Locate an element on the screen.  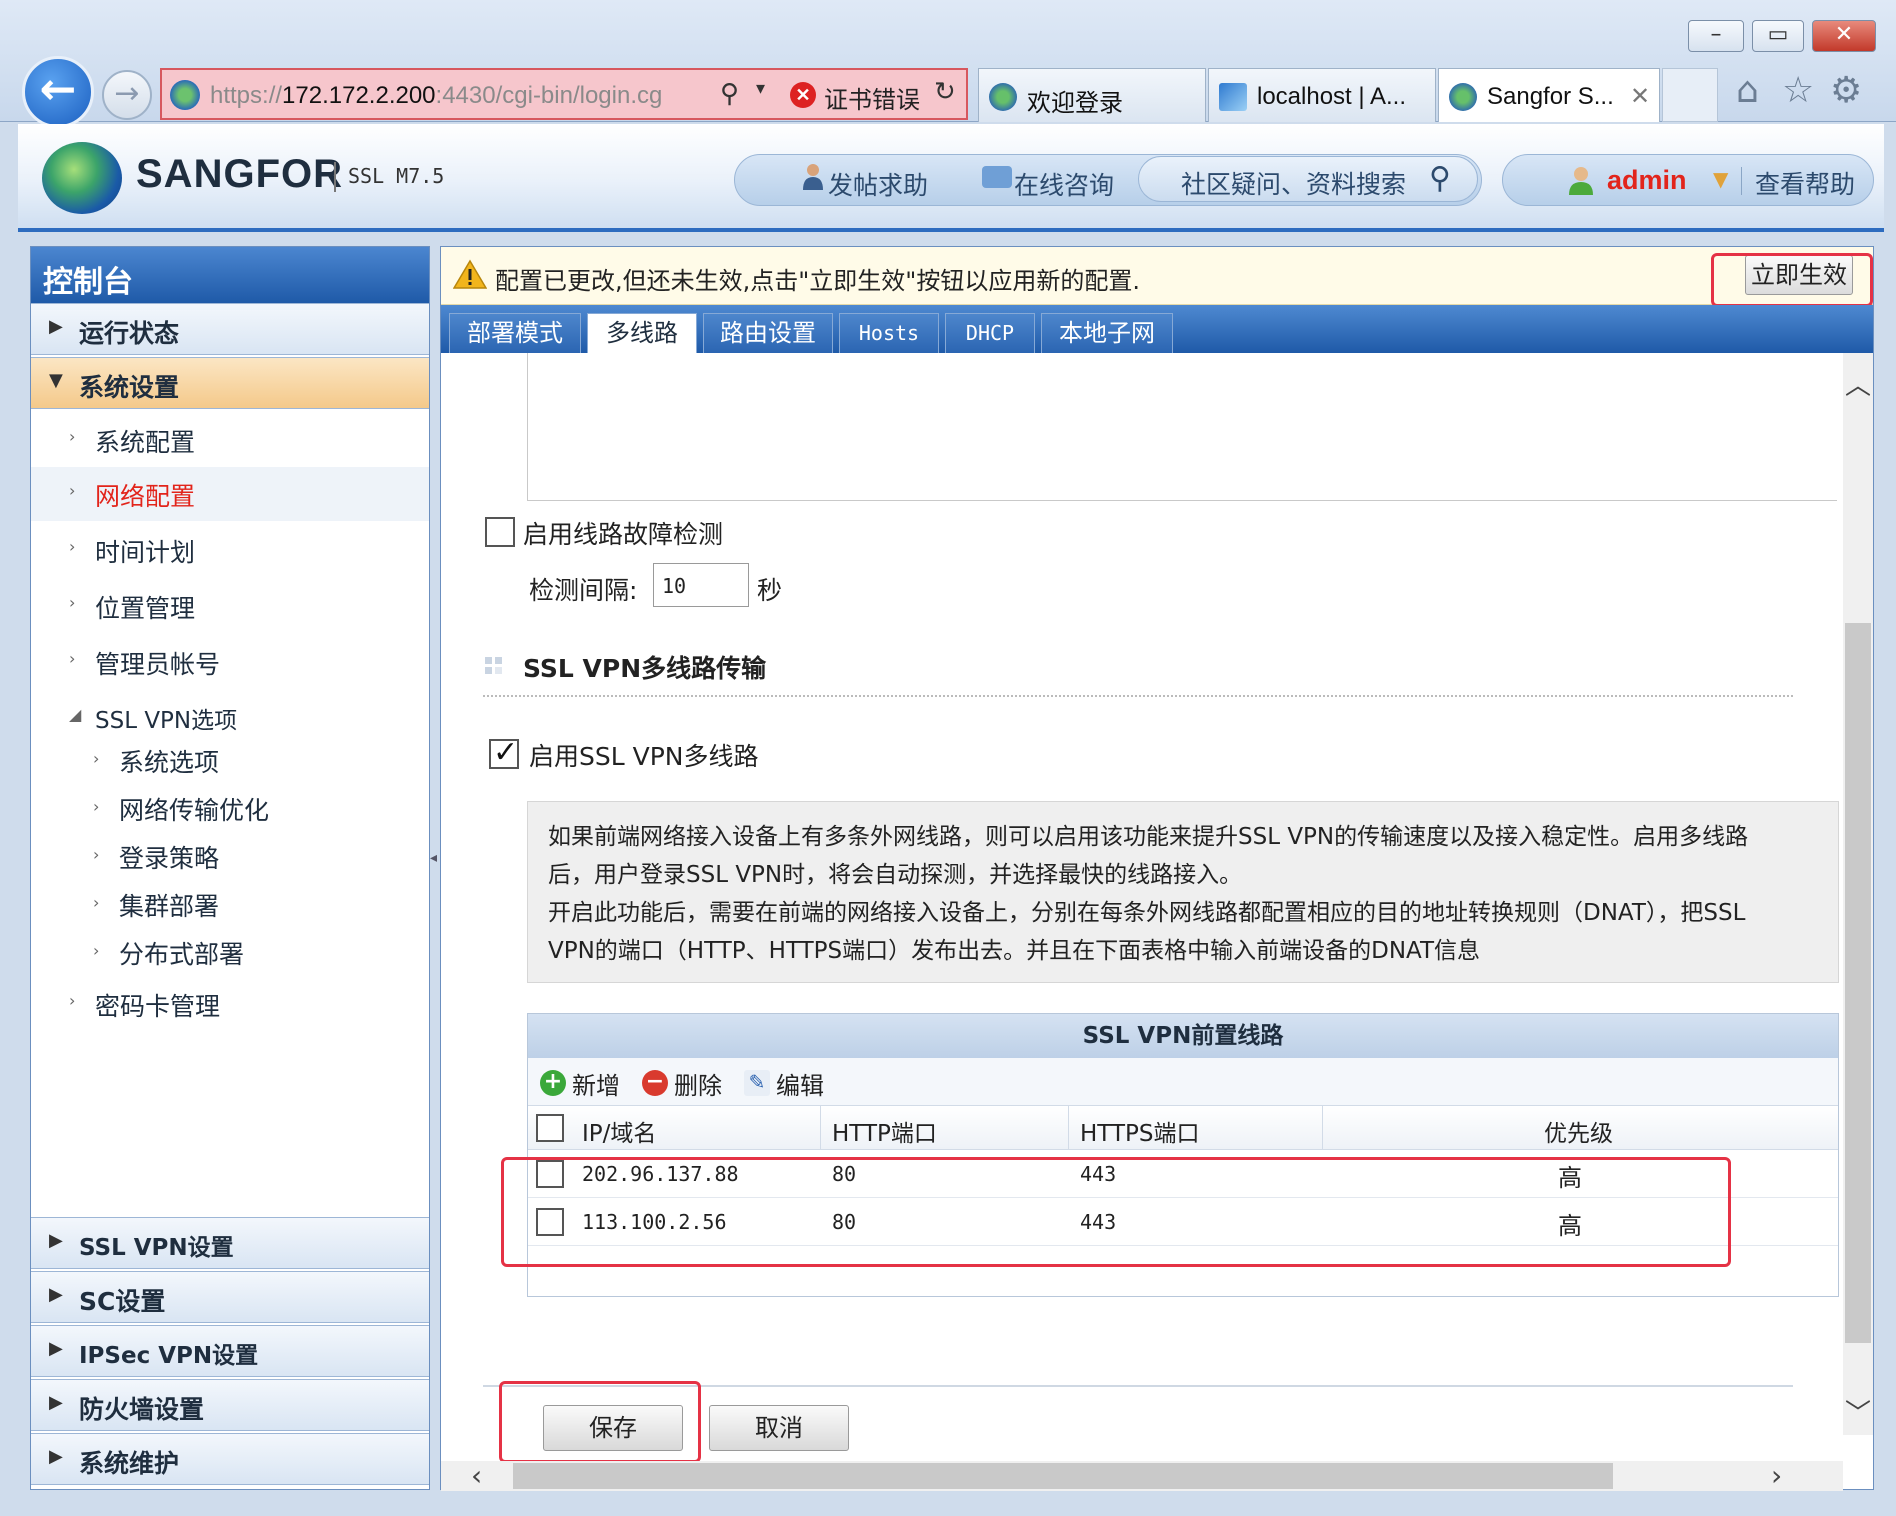
community-search: 社区疑问、资料搜索 ⚲ is located at coordinates (1308, 179).